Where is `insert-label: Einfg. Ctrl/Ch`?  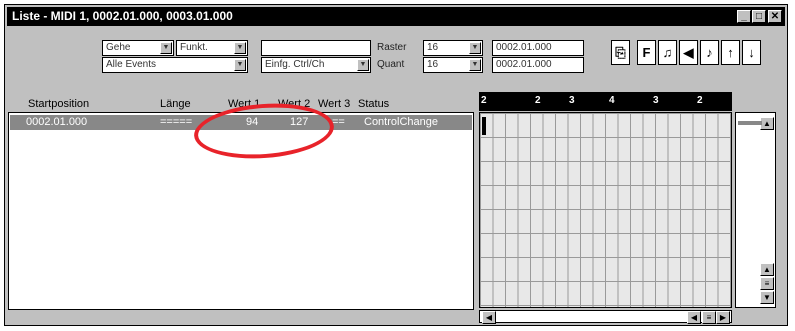
insert-label: Einfg. Ctrl/Ch is located at coordinates (295, 64).